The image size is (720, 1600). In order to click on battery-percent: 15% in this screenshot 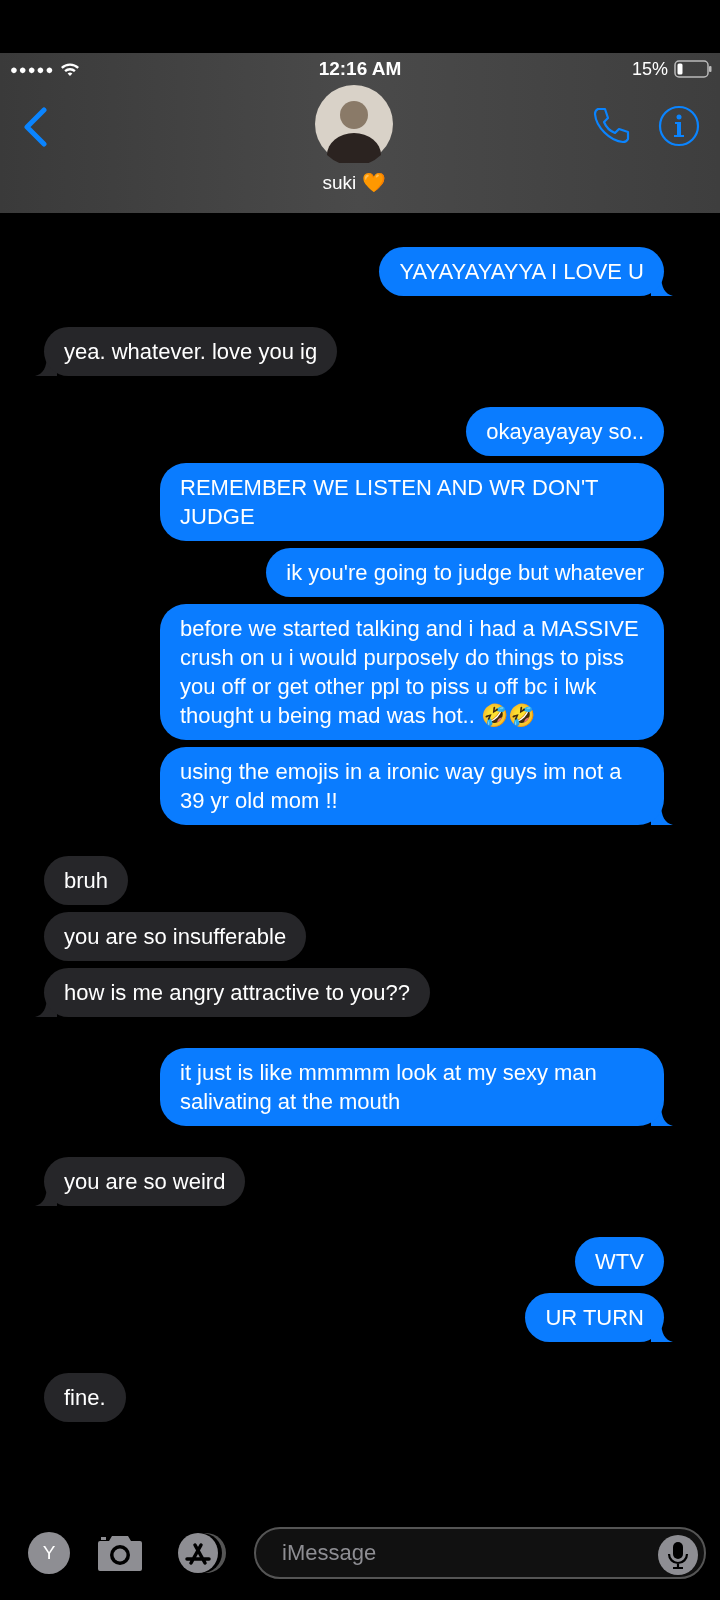, I will do `click(649, 69)`.